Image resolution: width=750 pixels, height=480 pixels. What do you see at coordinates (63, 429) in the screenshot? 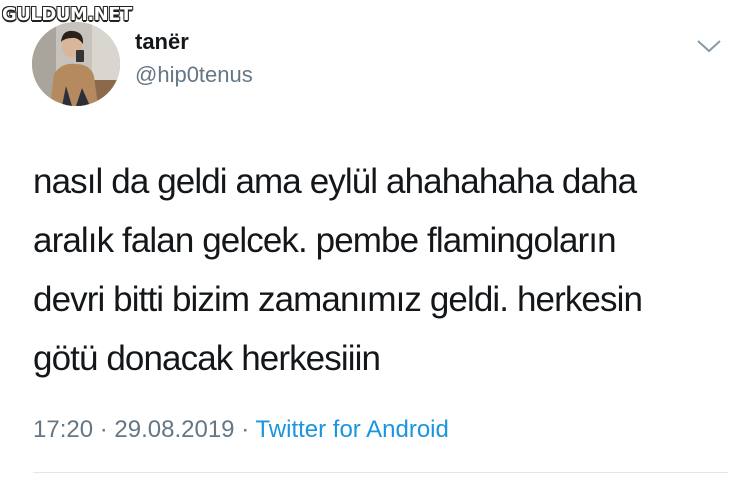
I see `tweet-time: 17:20` at bounding box center [63, 429].